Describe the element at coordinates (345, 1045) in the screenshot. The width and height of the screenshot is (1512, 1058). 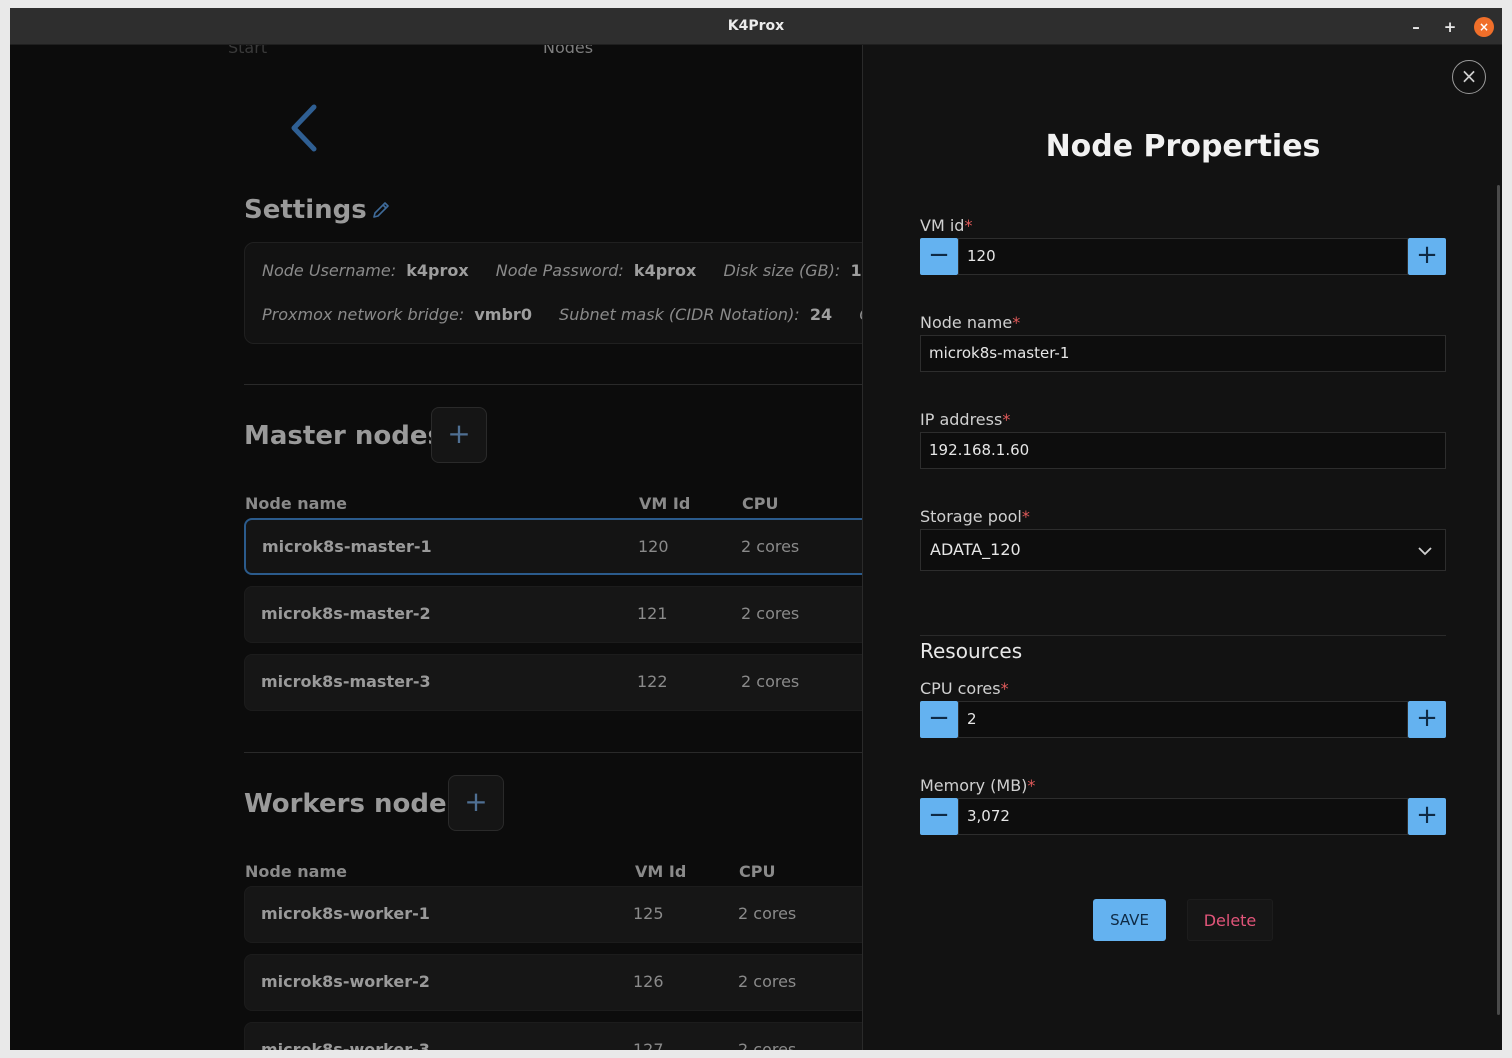
I see `node-name: microk8s-worker-3` at that location.